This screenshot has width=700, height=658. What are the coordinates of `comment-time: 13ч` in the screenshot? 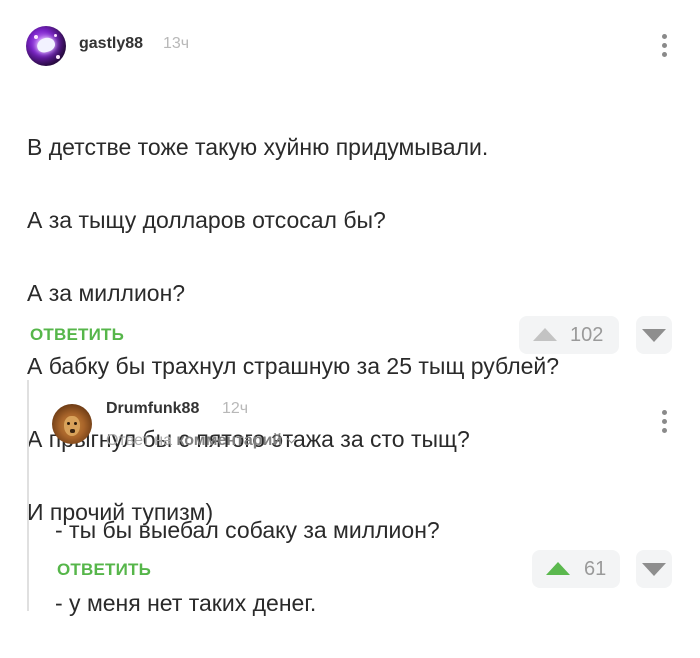 It's located at (176, 43).